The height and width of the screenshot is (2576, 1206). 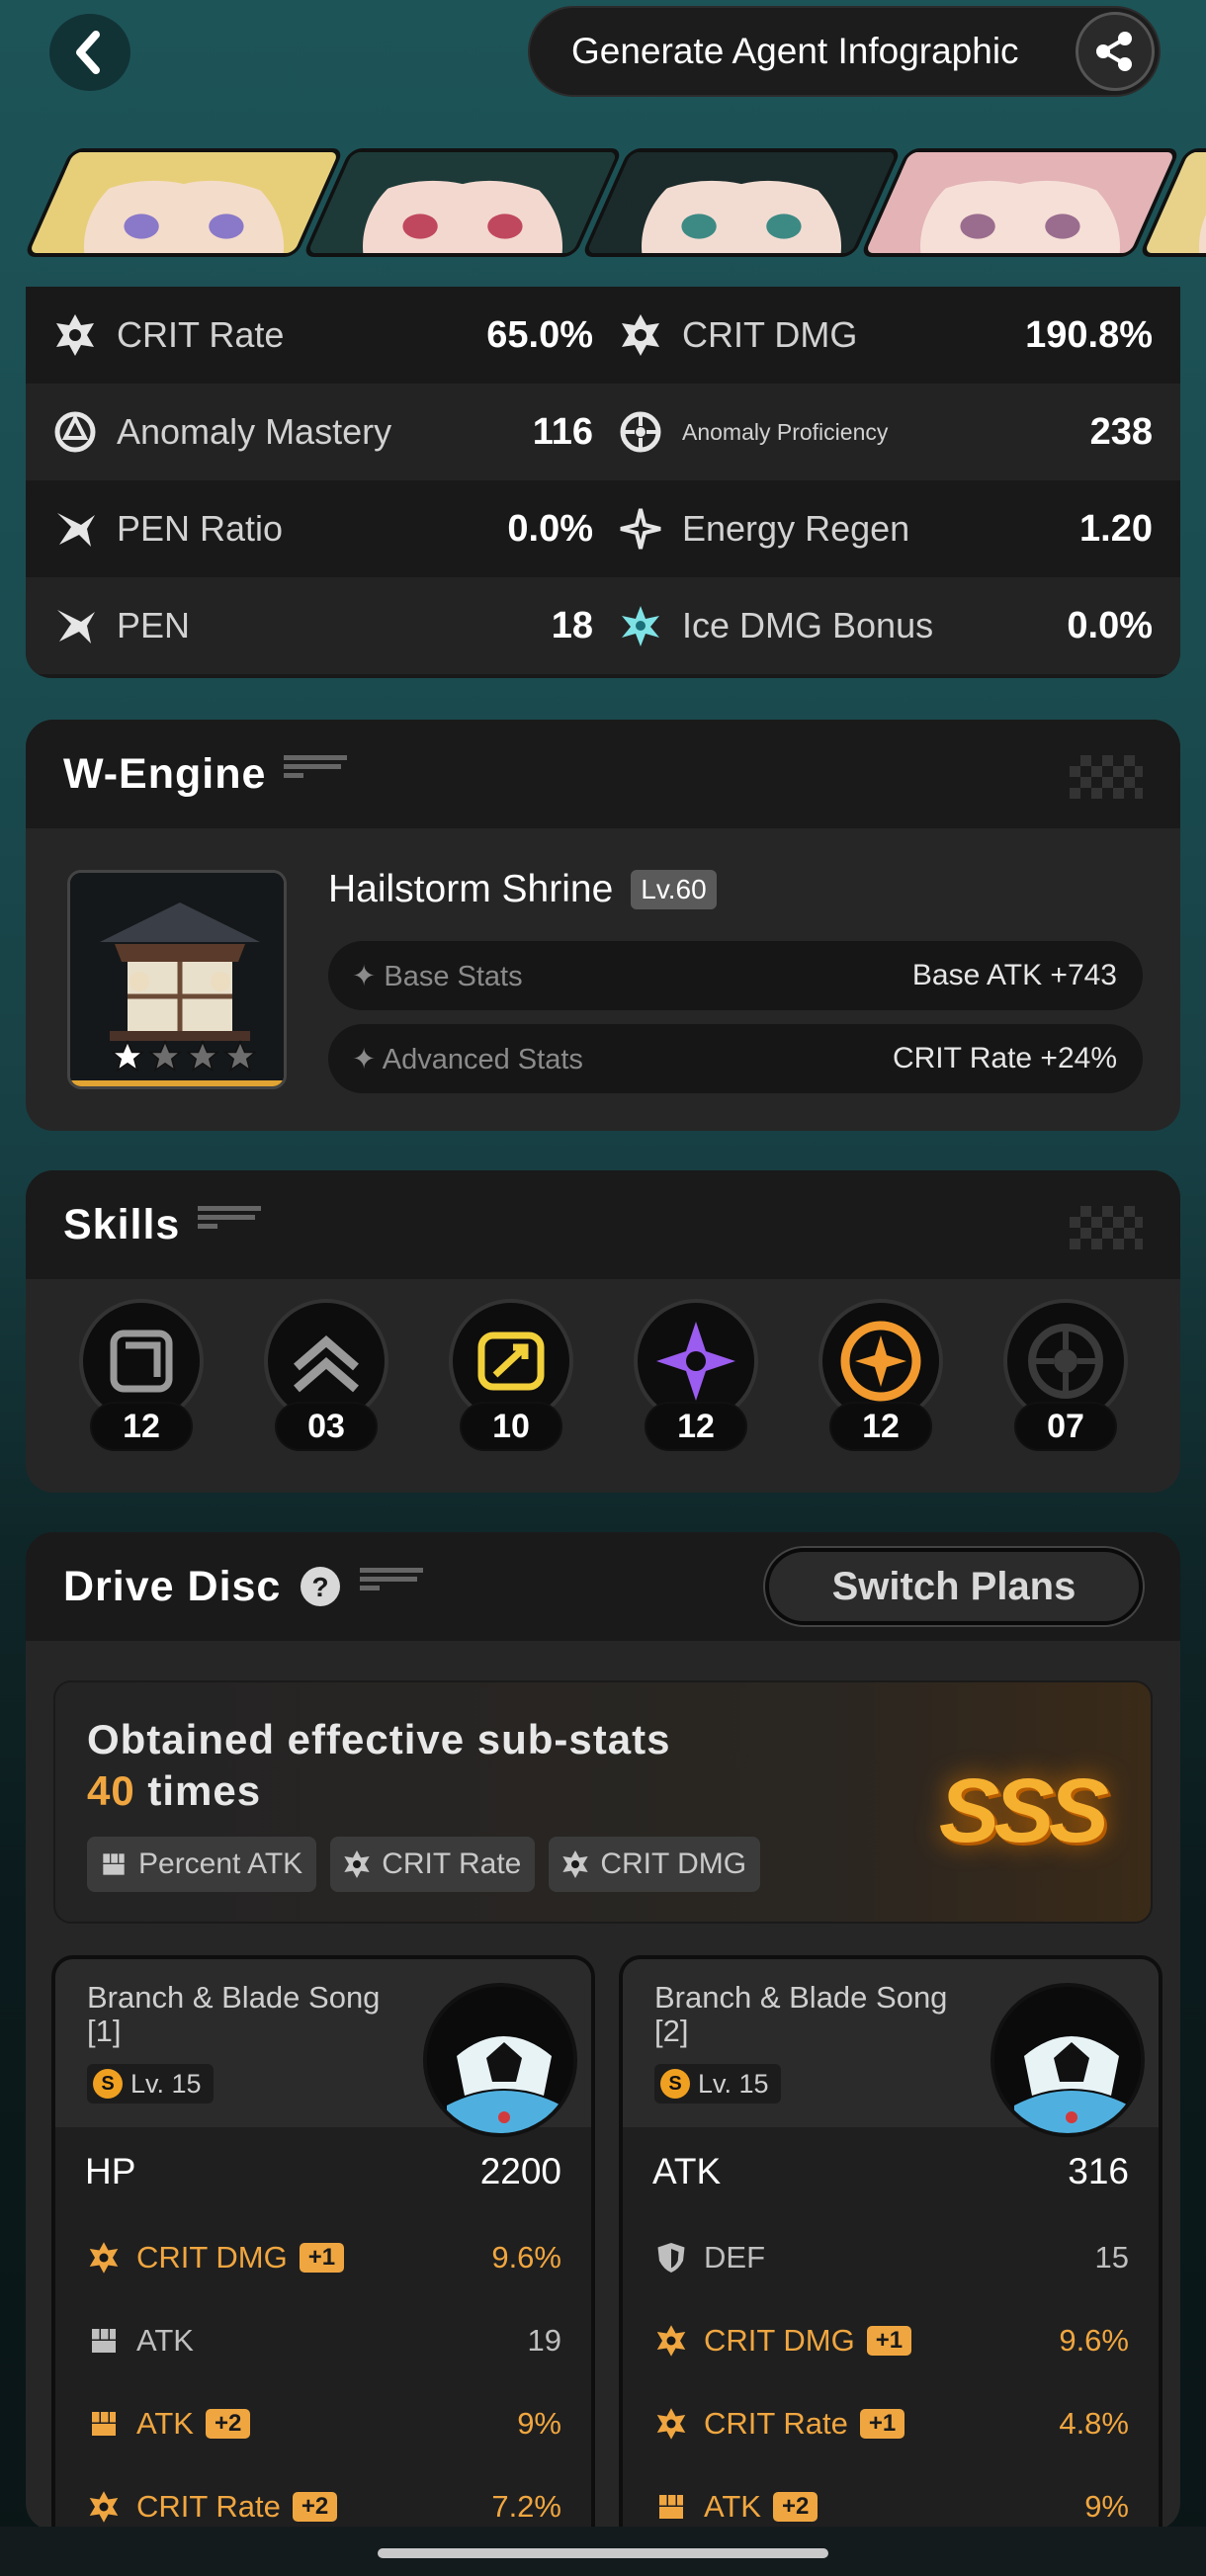 I want to click on base-stats-pill: ✦ Base Stats Base ATK +743, so click(x=735, y=975).